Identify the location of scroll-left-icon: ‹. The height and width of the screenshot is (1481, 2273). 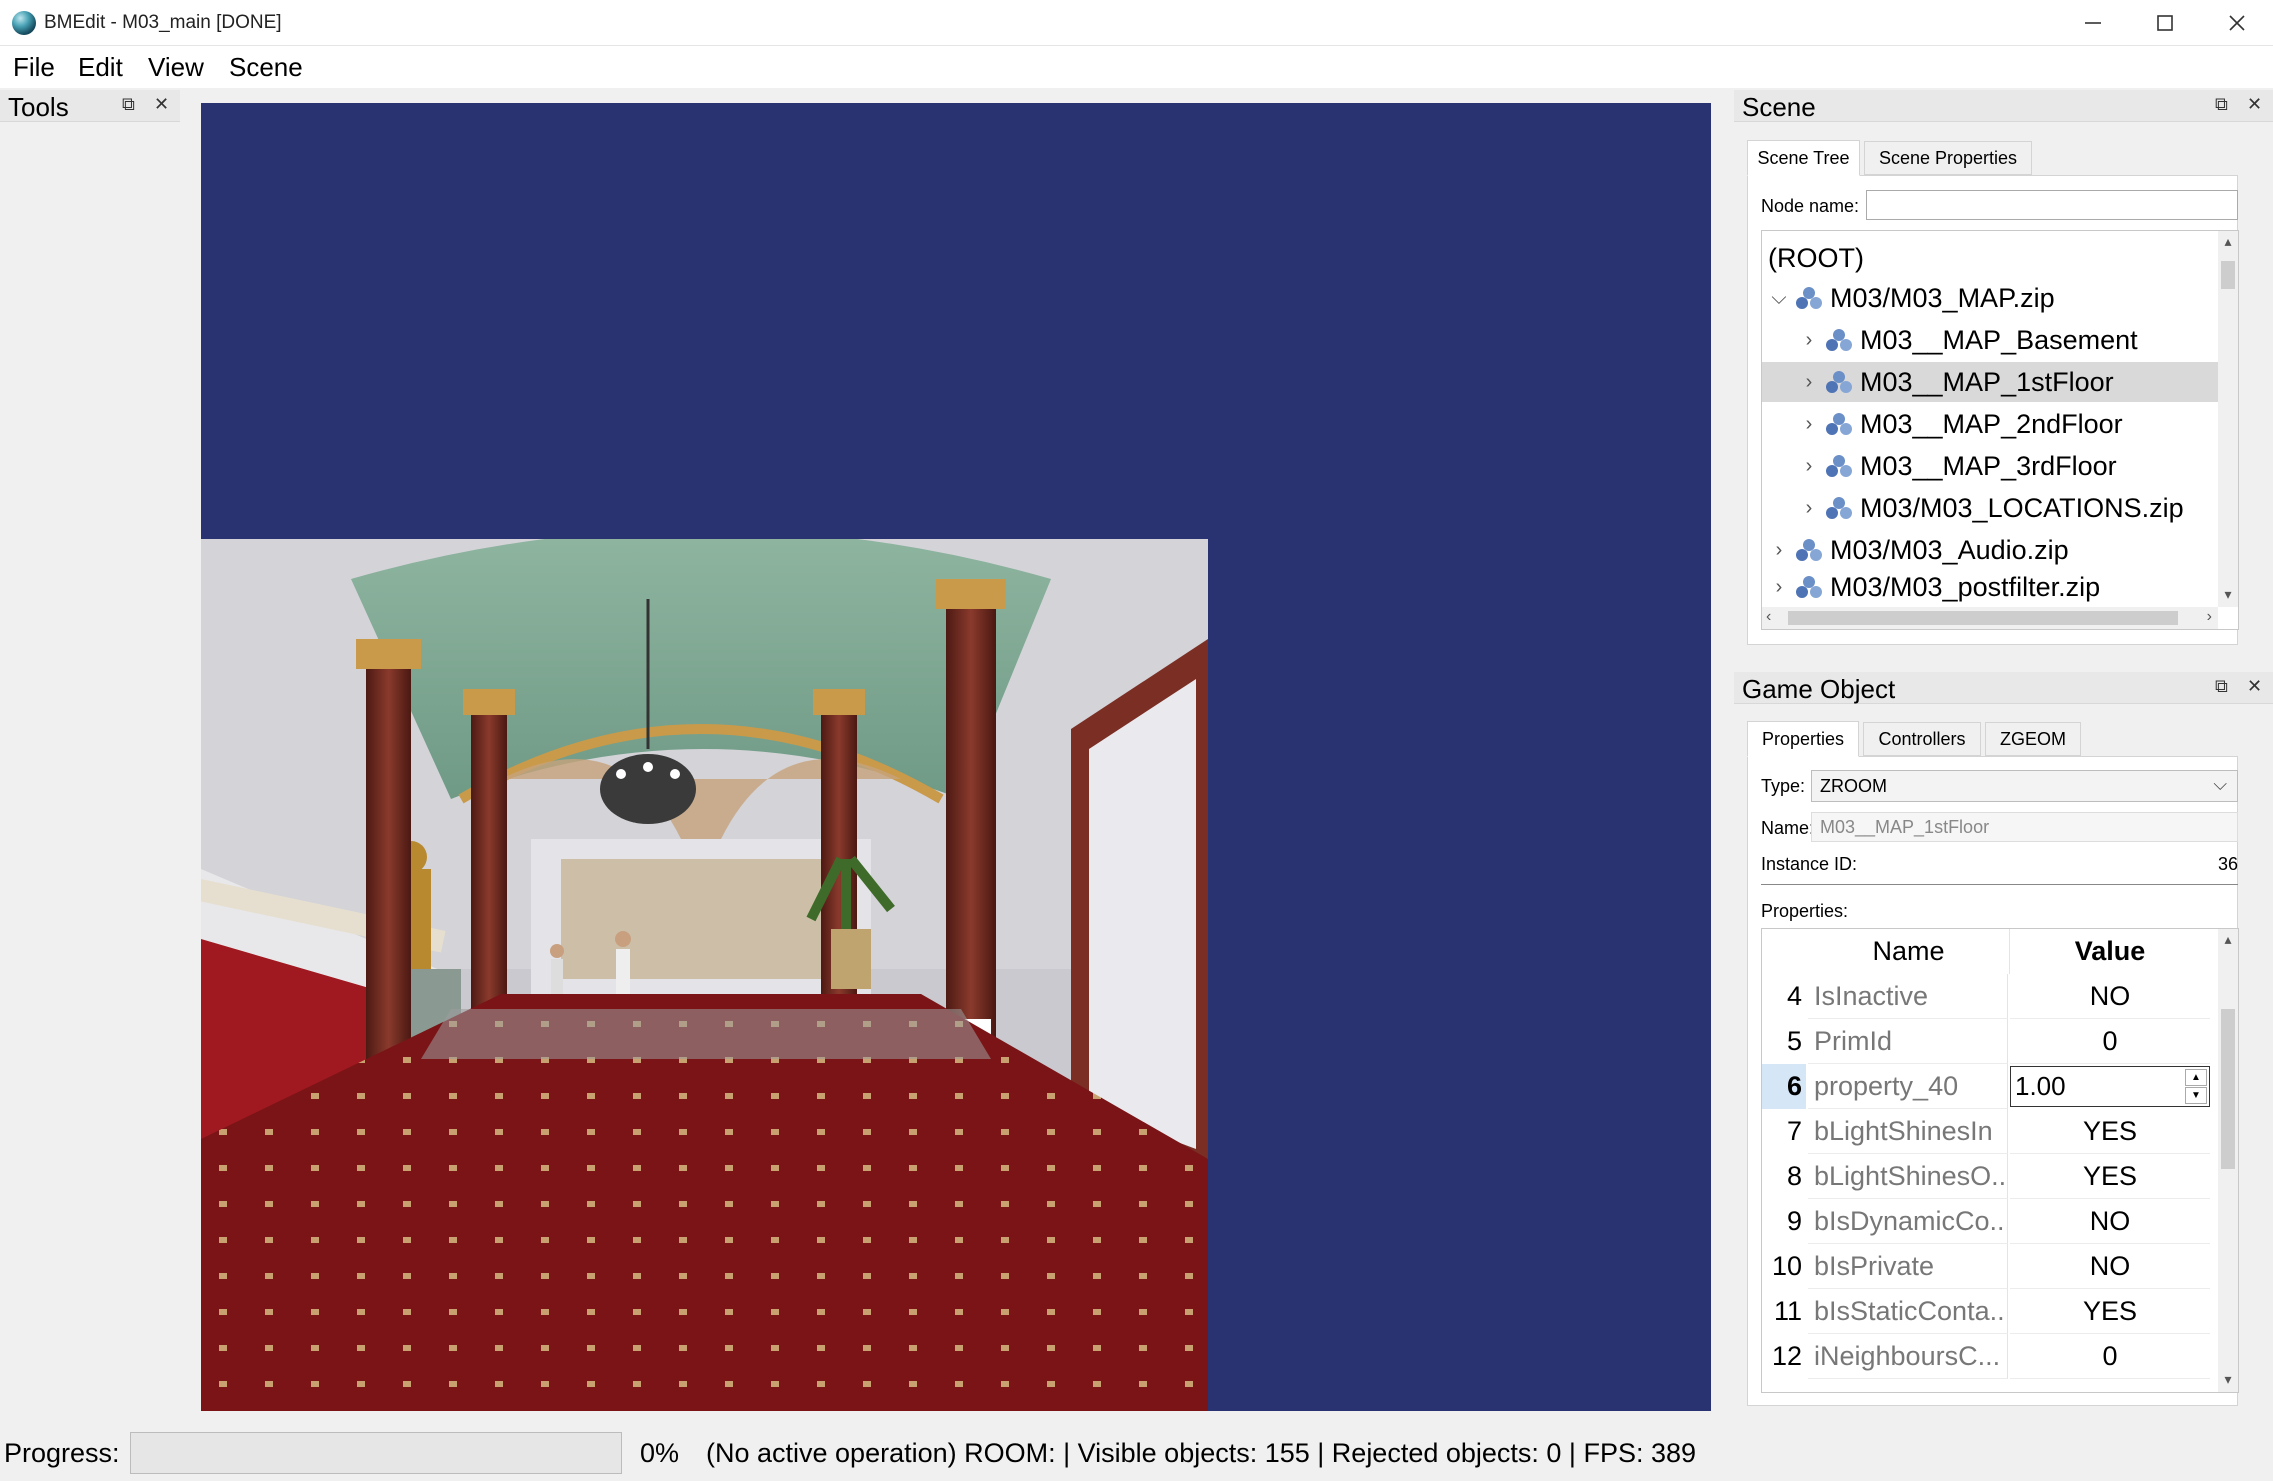
(1768, 617).